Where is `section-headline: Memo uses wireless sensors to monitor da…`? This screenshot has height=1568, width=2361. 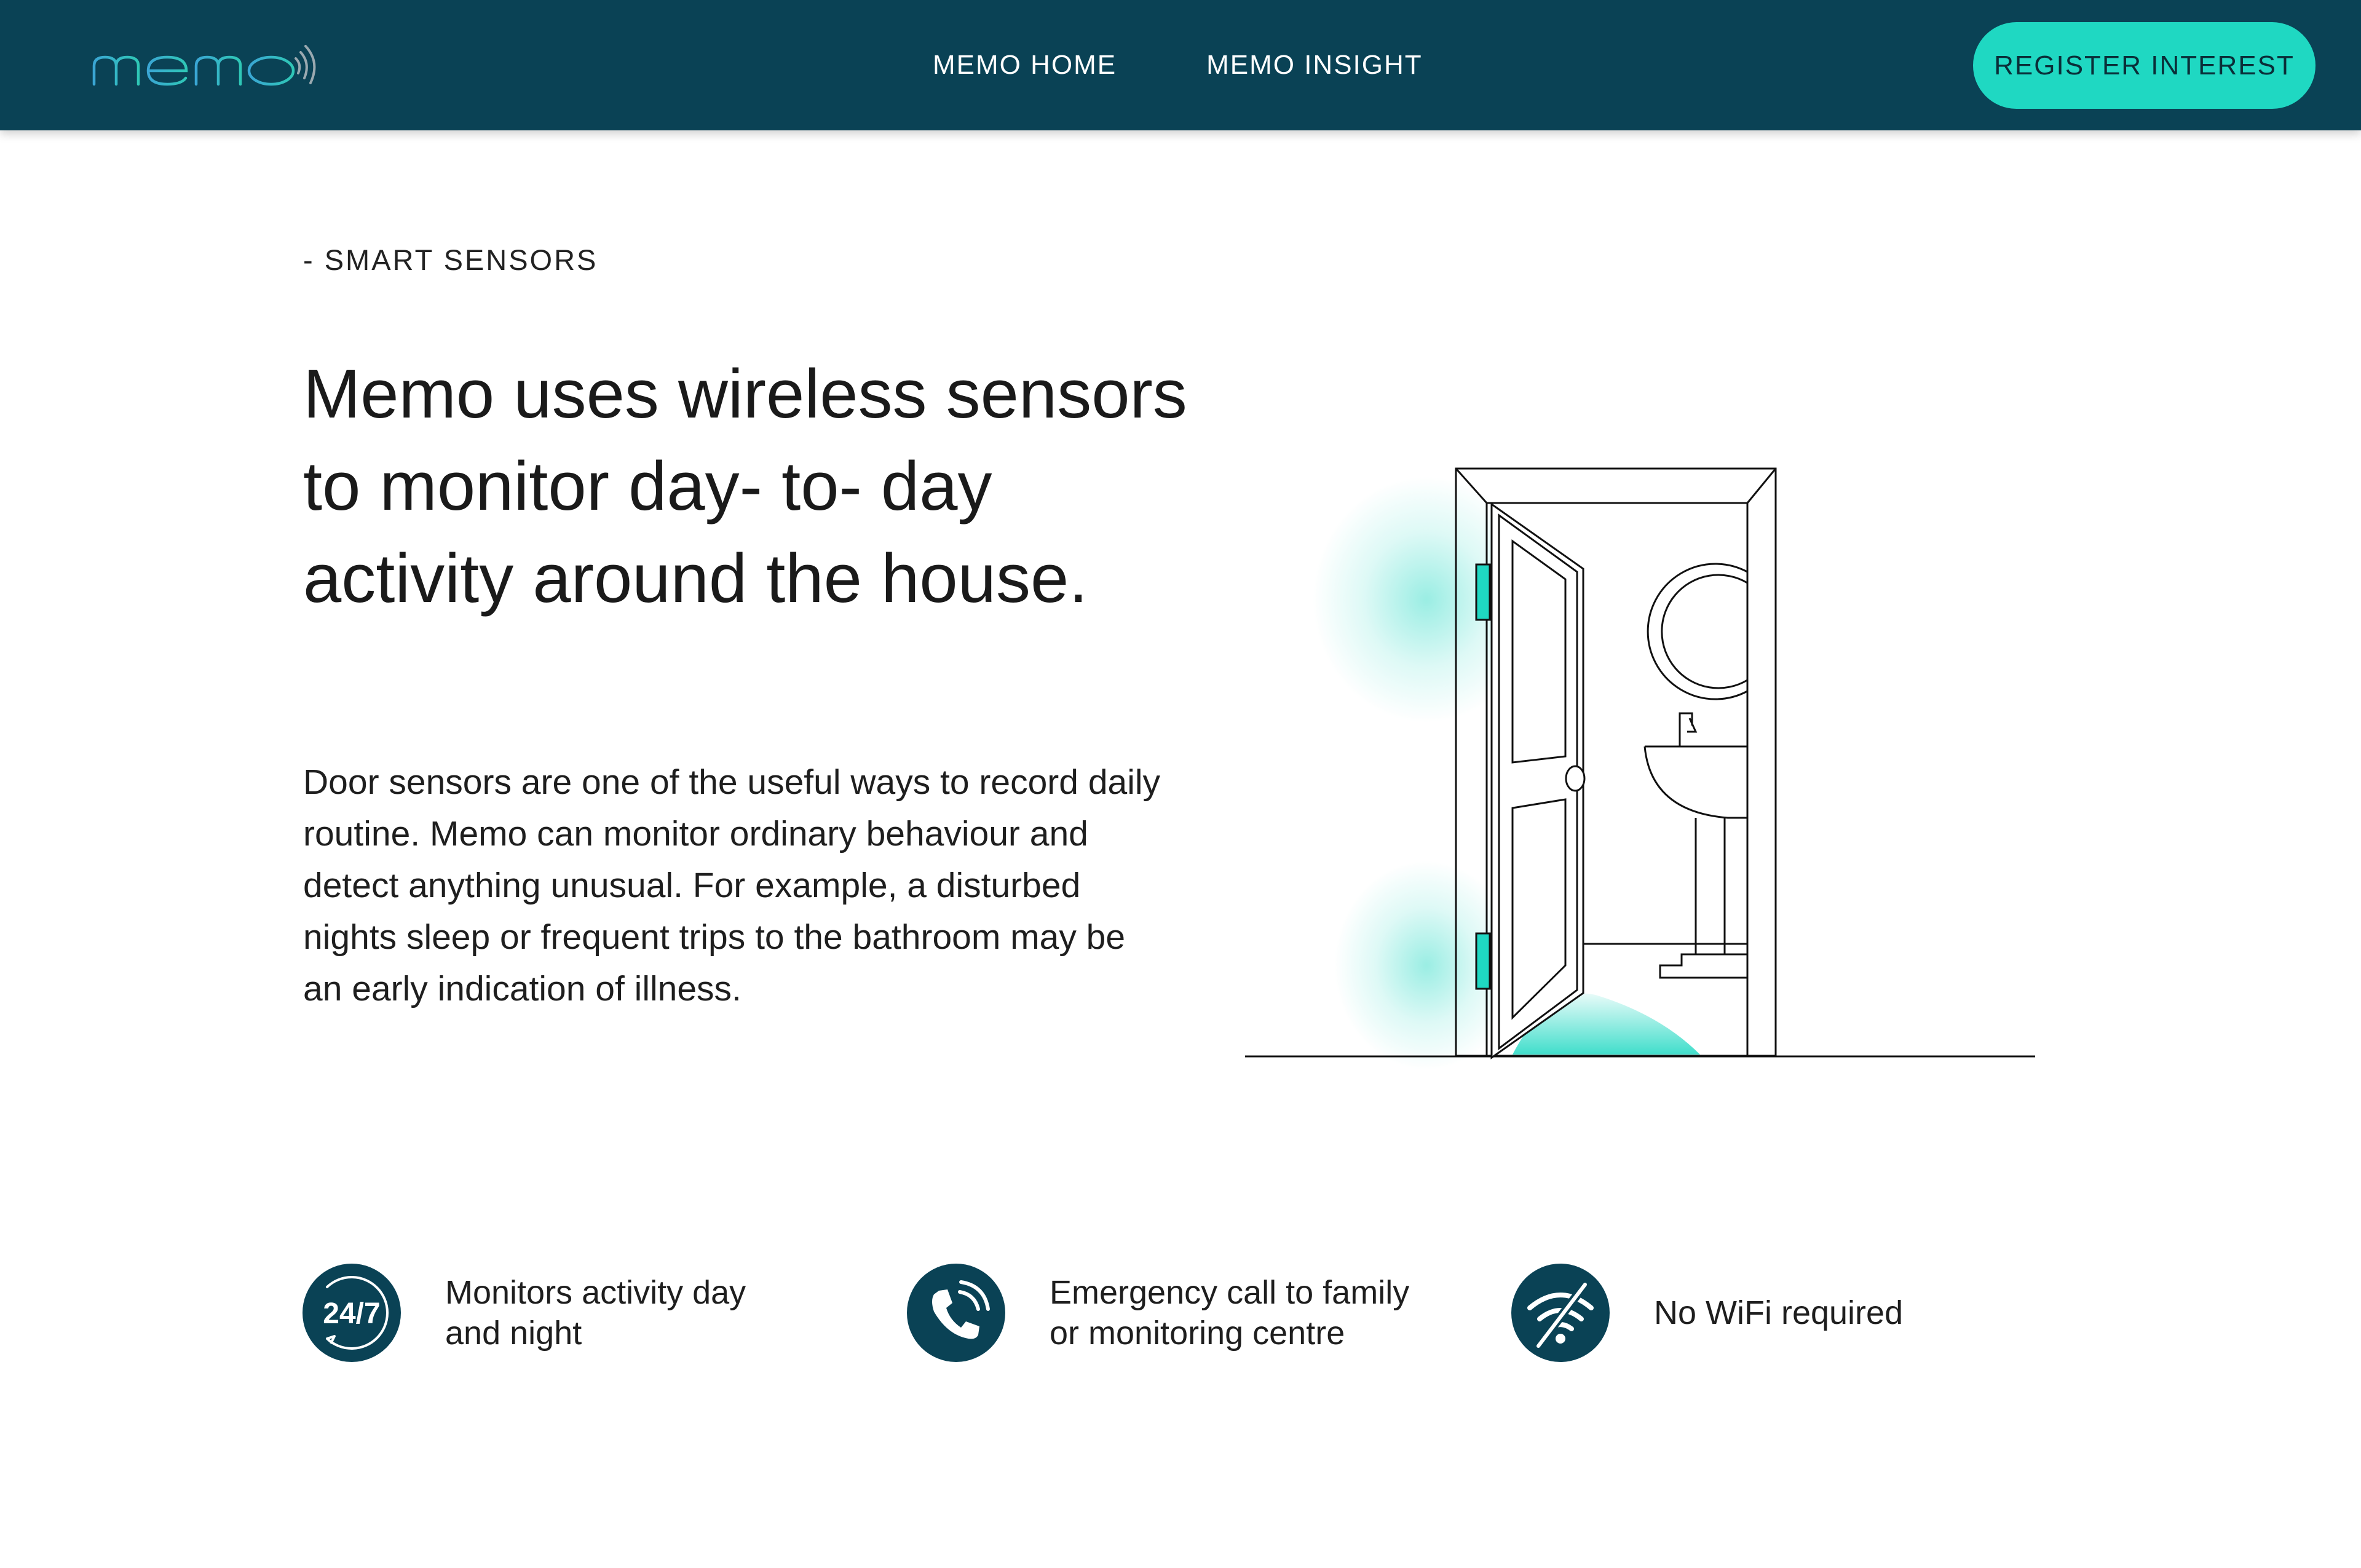 section-headline: Memo uses wireless sensors to monitor da… is located at coordinates (745, 486).